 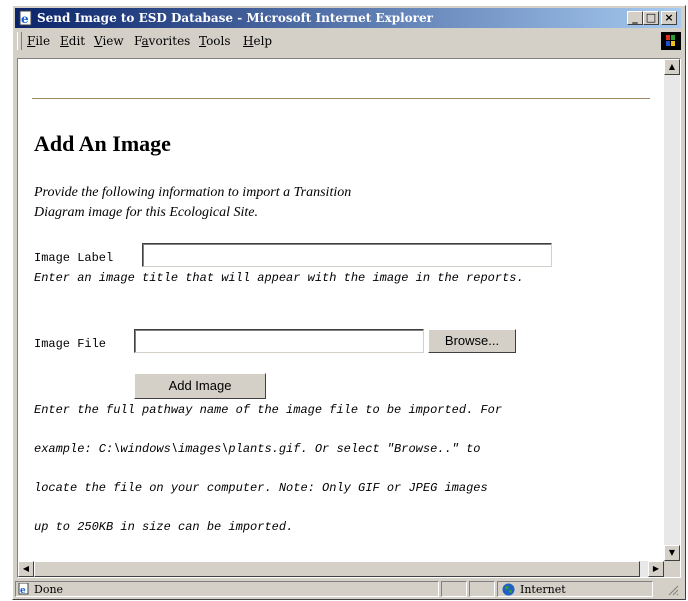 What do you see at coordinates (348, 41) in the screenshot?
I see `menu-bar: File Edit View Favorites Tools Help` at bounding box center [348, 41].